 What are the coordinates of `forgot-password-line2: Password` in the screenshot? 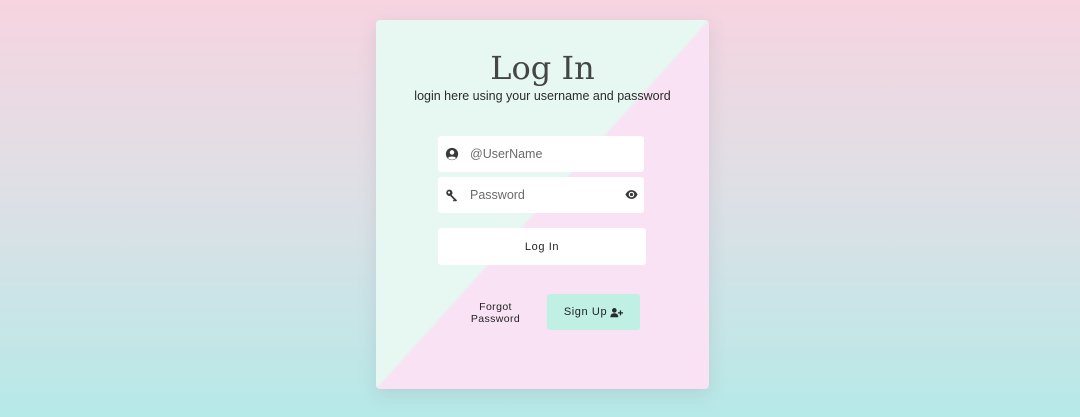 It's located at (495, 319).